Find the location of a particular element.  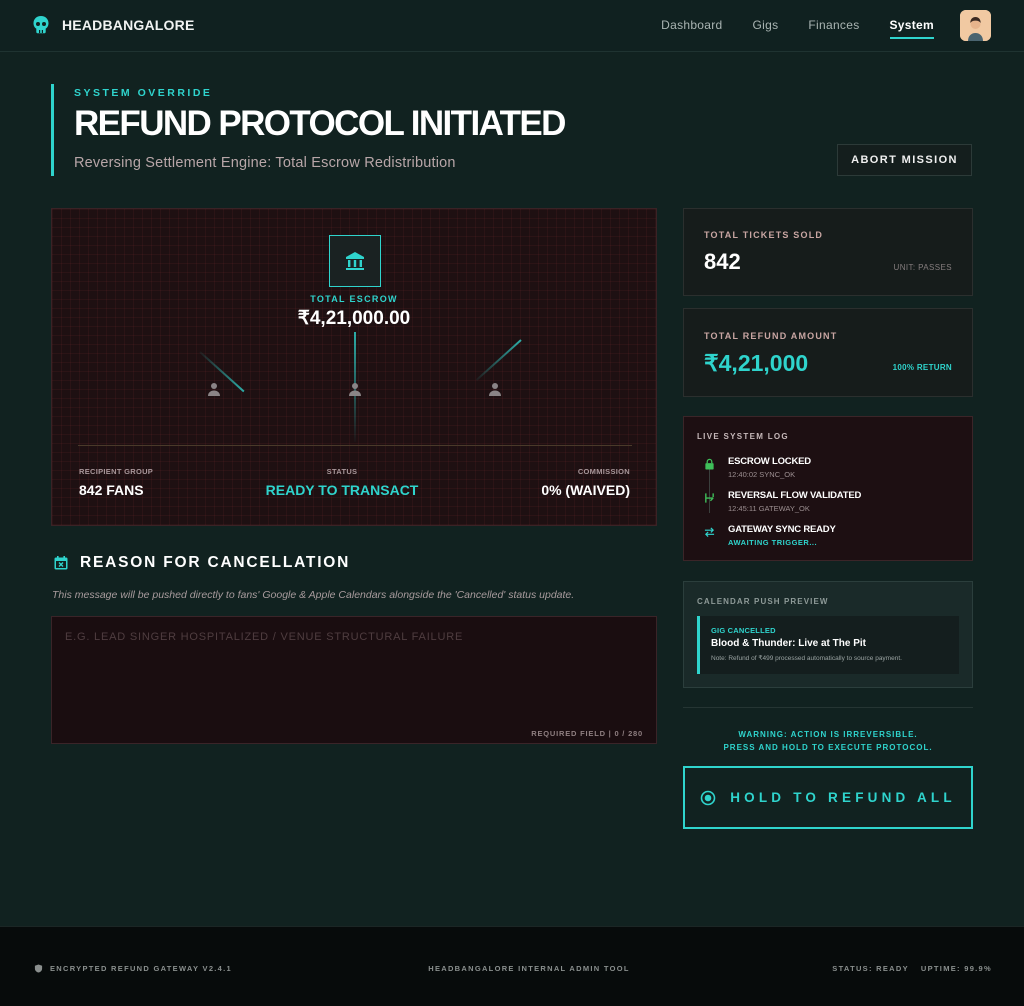

commission-label: COMMISSION is located at coordinates (603, 471).